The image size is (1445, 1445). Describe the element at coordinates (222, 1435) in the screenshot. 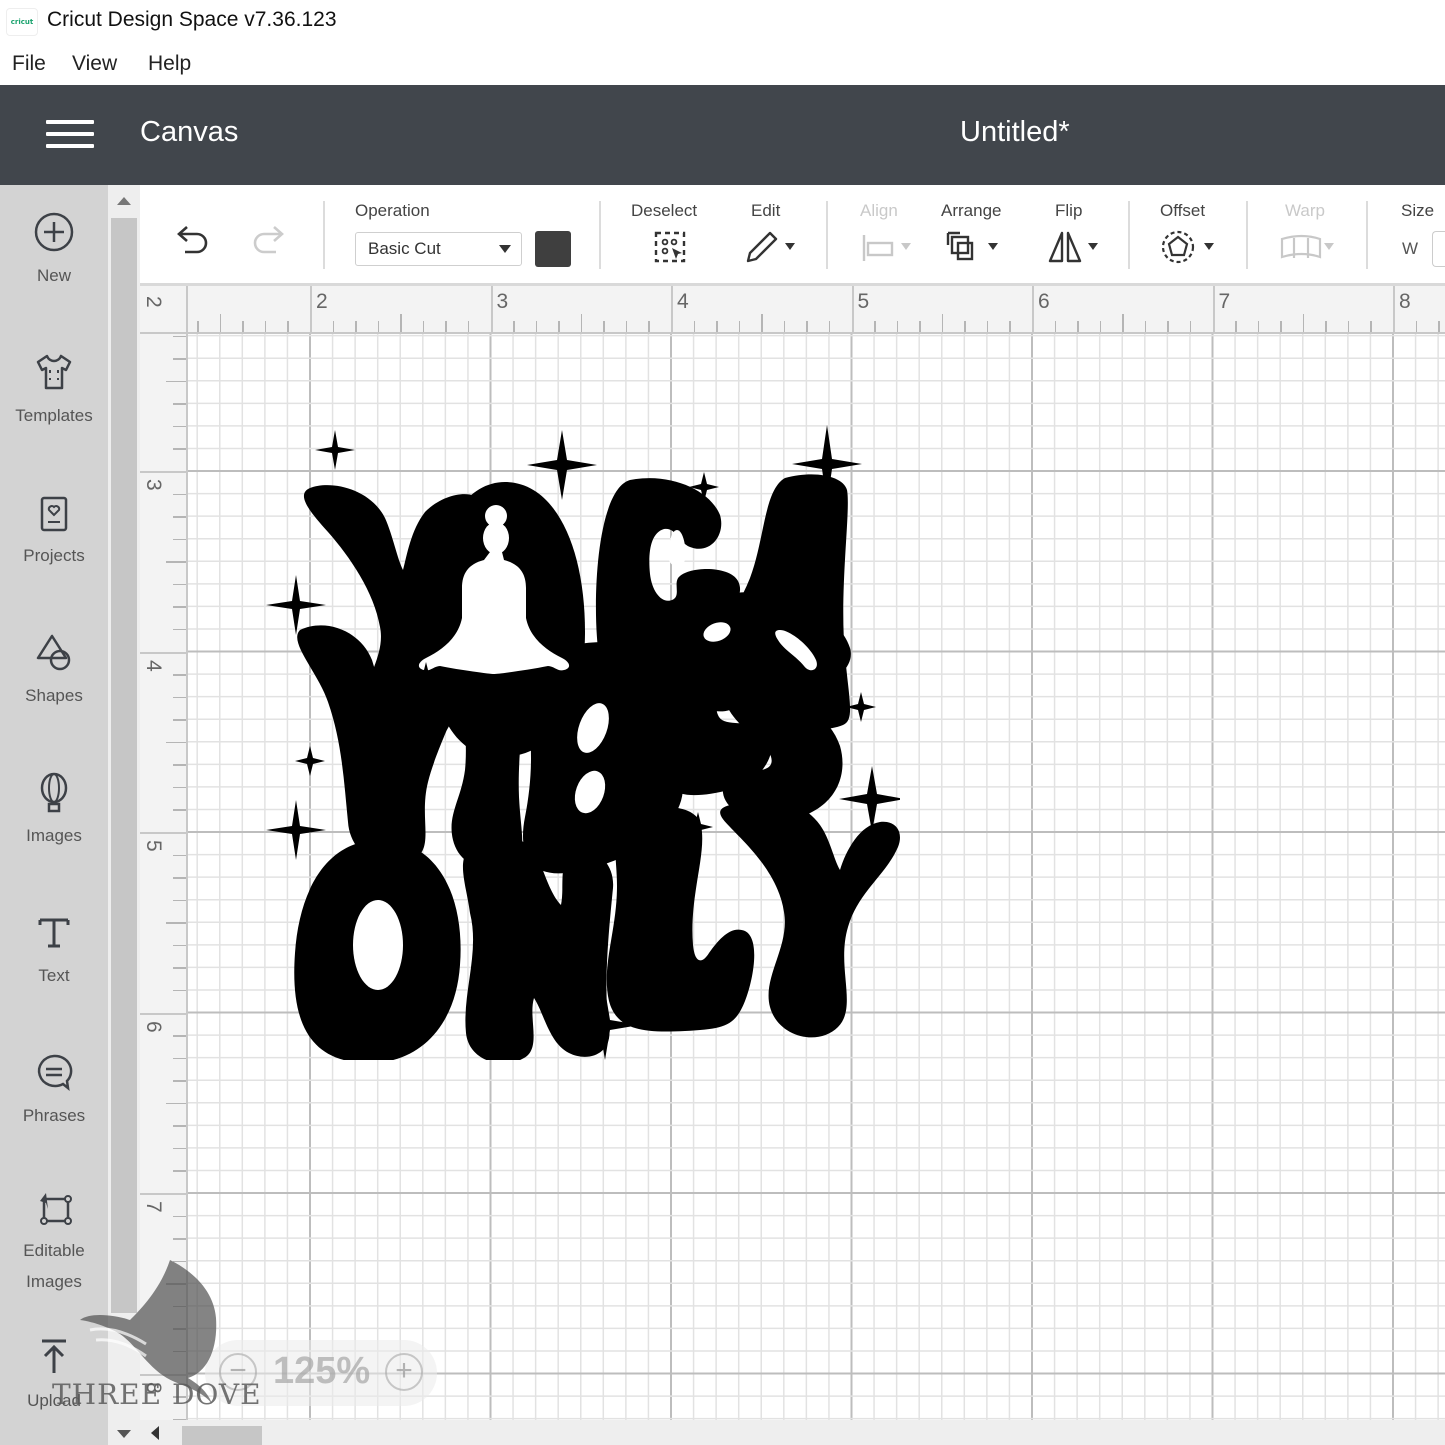

I see `horizontal-scroll-thumb` at that location.